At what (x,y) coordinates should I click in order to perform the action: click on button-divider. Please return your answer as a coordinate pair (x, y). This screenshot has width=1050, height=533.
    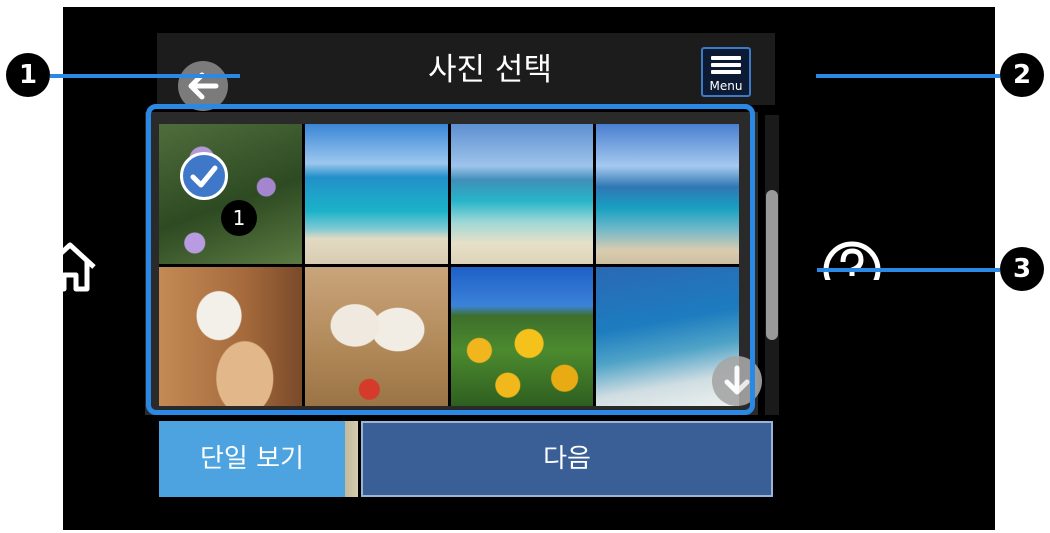
    Looking at the image, I should click on (351, 459).